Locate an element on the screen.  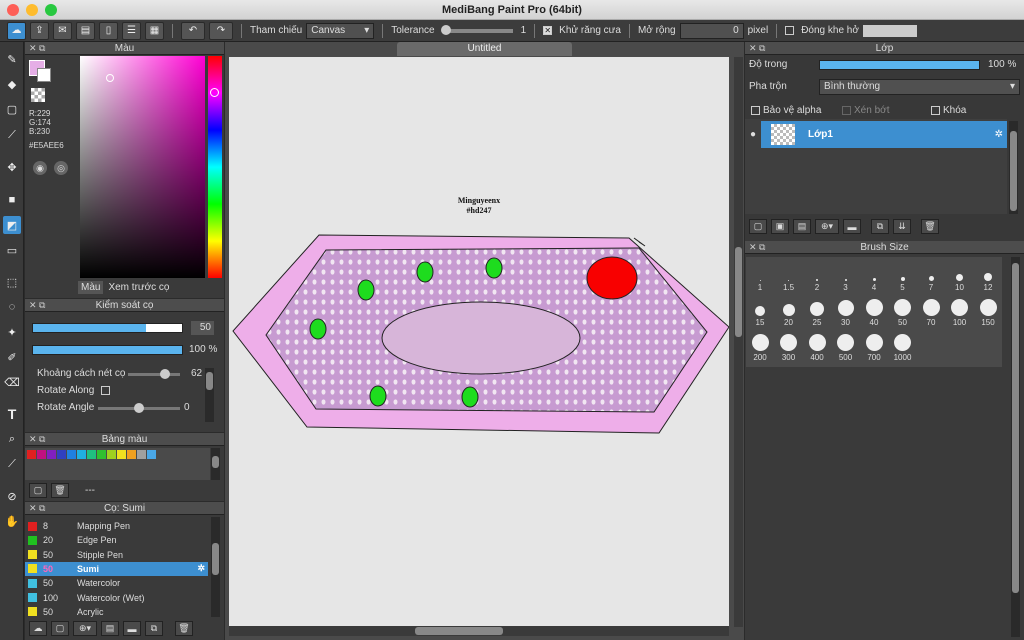
brush-size-option: 3 is located at coordinates (846, 275).